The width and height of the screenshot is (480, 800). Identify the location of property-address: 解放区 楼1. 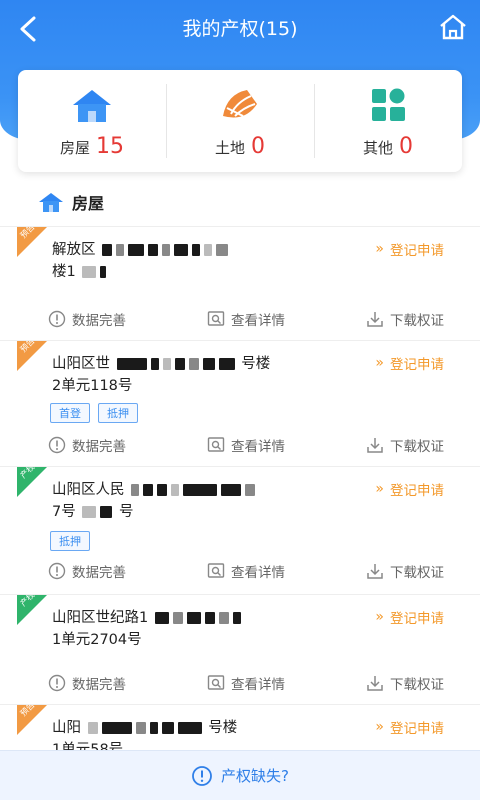
(187, 261).